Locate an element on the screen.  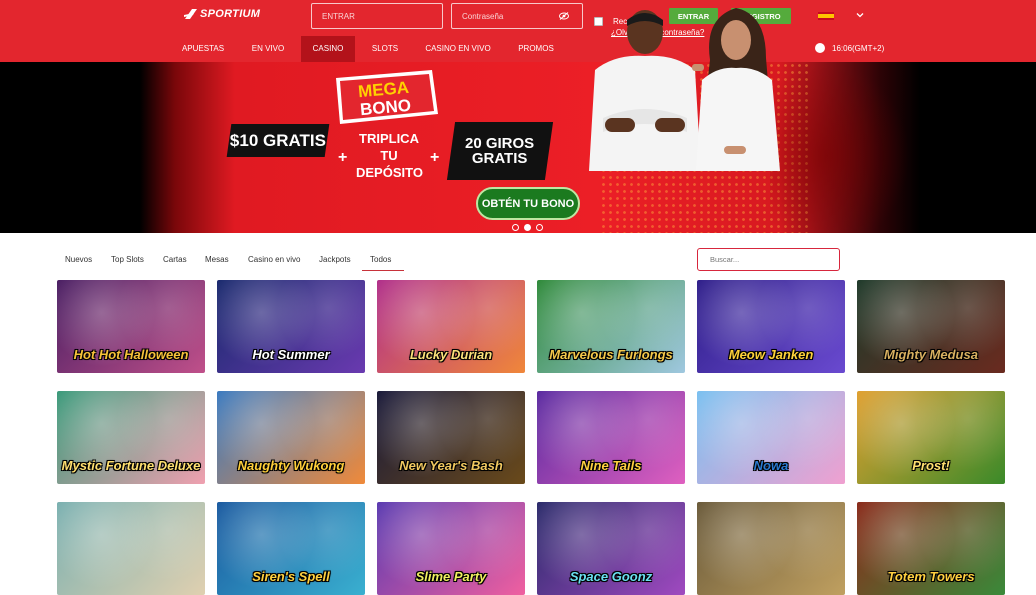
clock-icon is located at coordinates (820, 48).